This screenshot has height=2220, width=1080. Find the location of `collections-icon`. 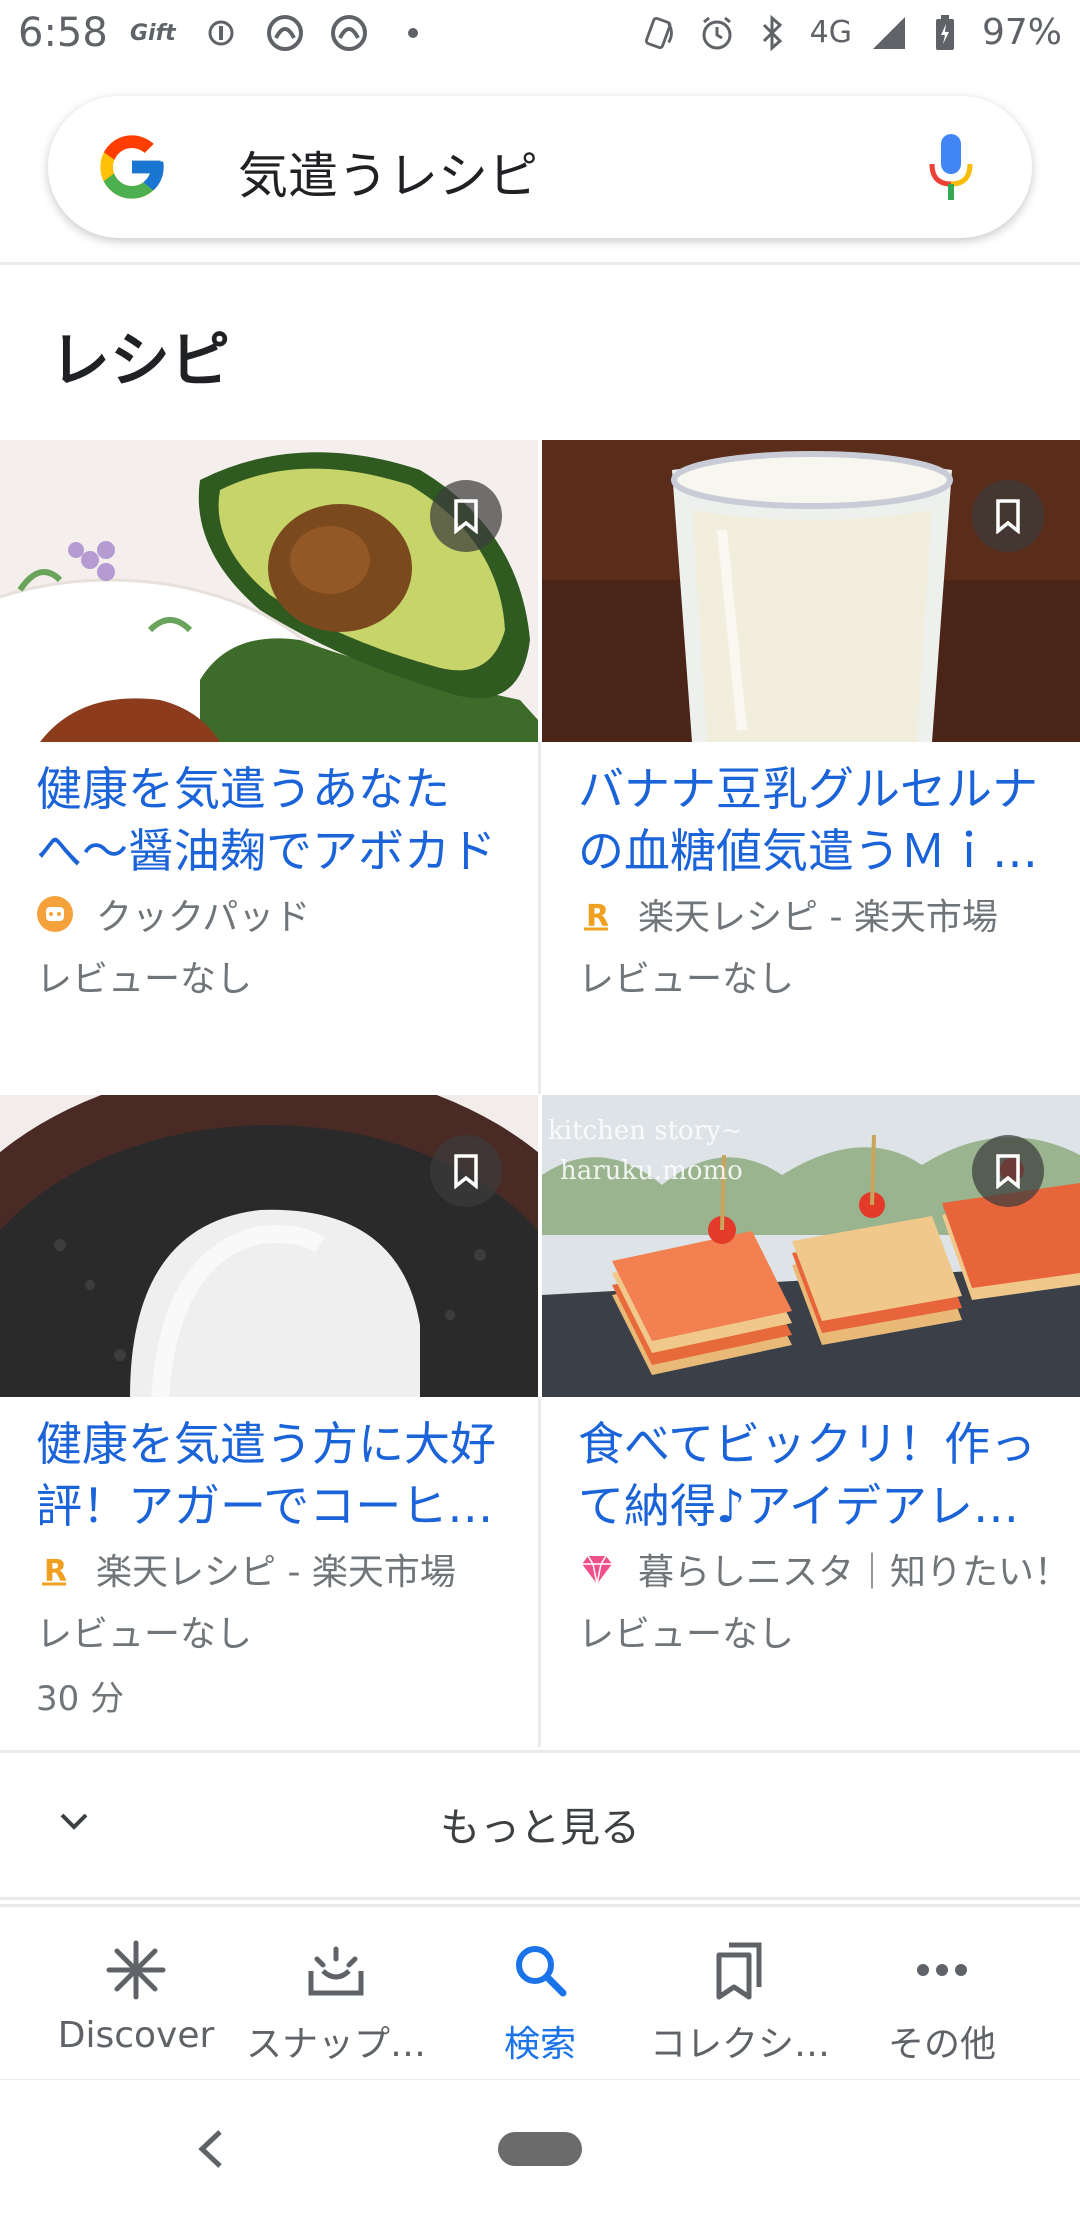

collections-icon is located at coordinates (739, 1971).